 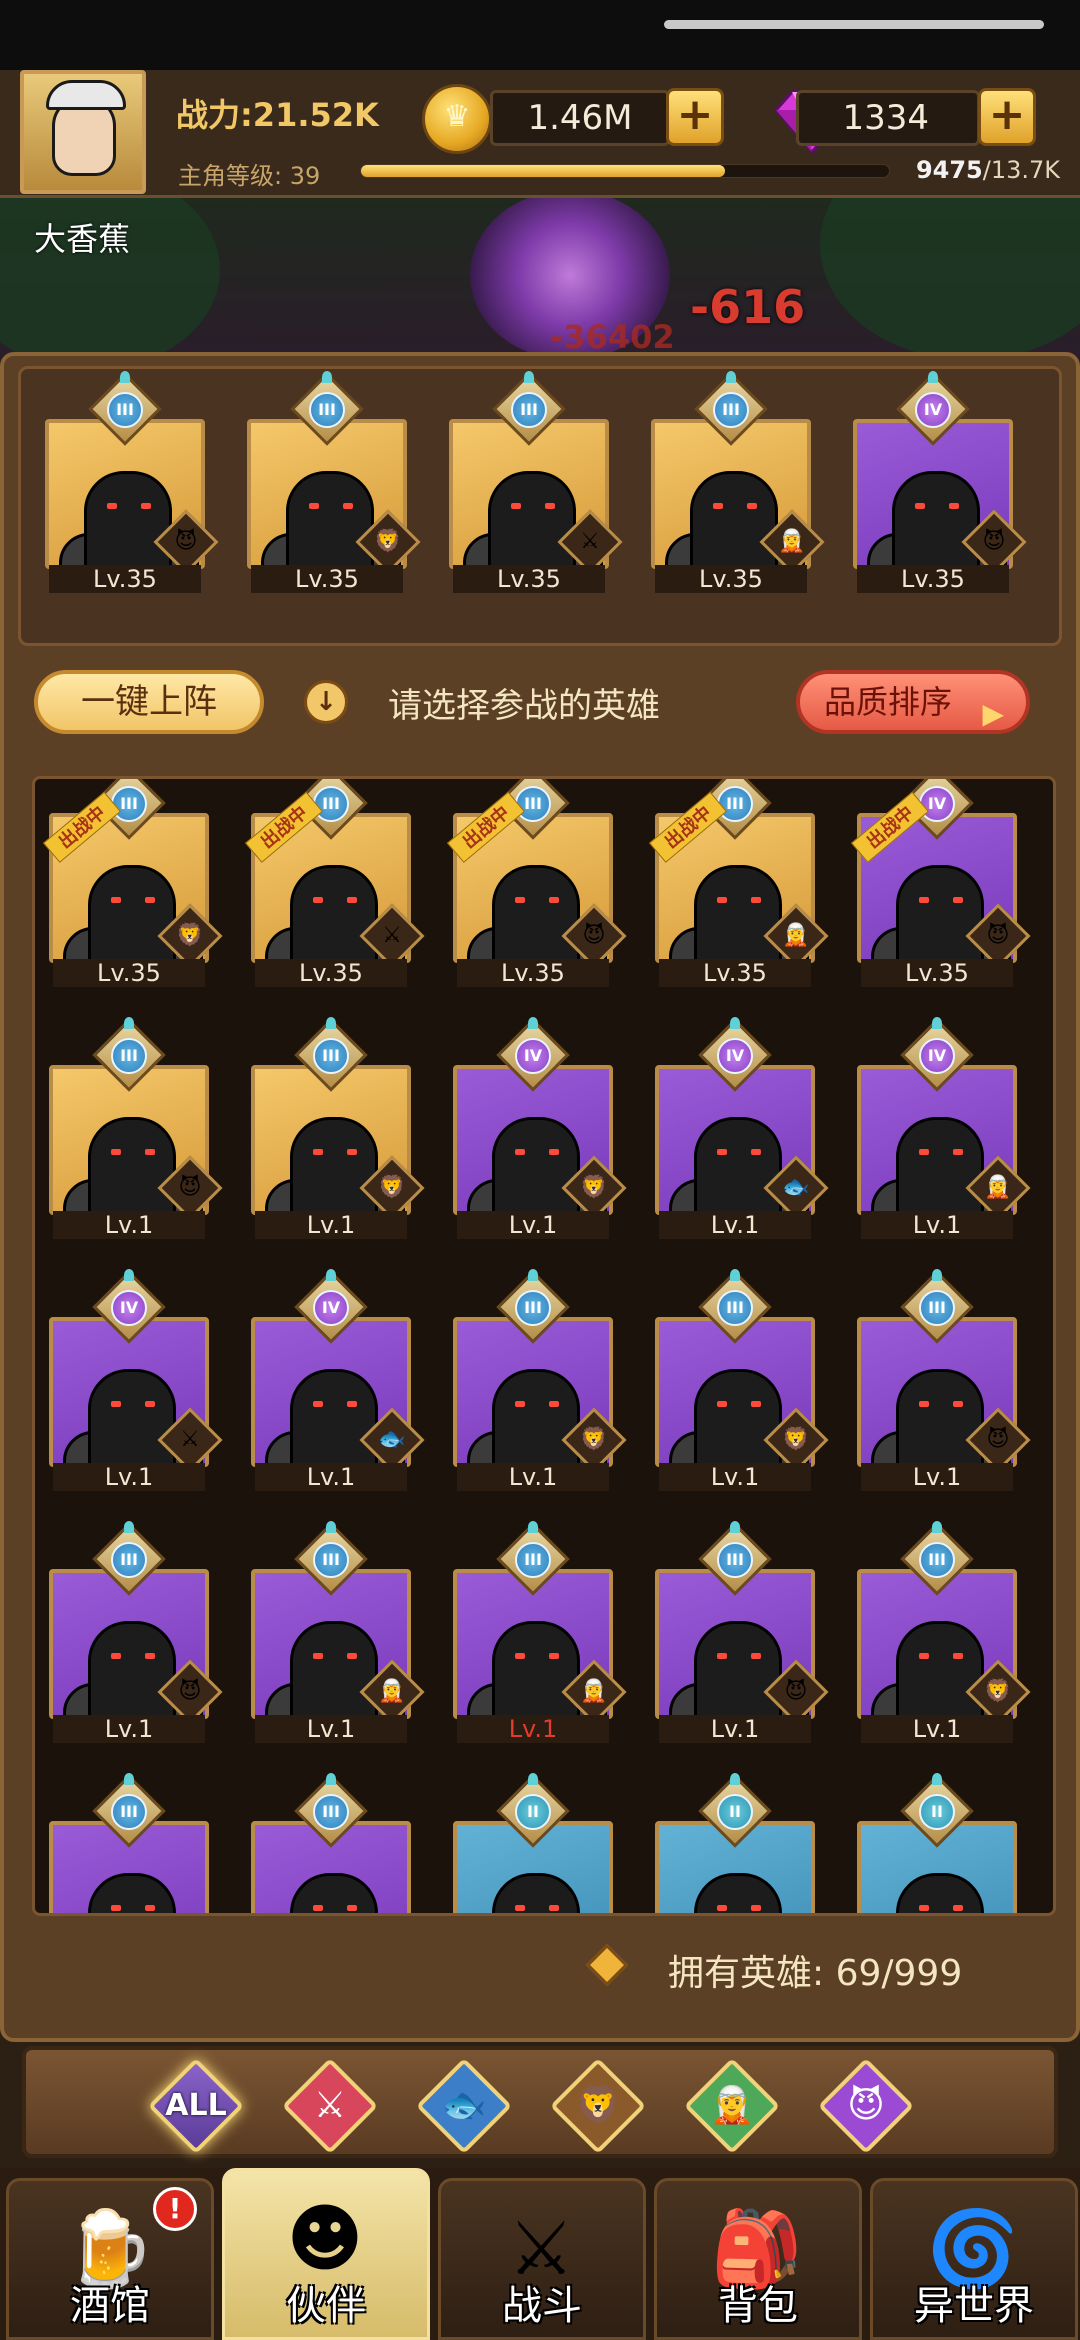 I want to click on filter-all-button: ALL, so click(x=196, y=2106).